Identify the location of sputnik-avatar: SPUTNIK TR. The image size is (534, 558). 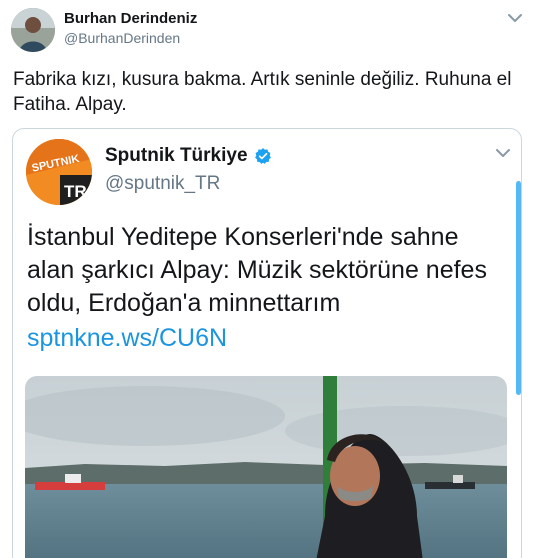
(59, 172).